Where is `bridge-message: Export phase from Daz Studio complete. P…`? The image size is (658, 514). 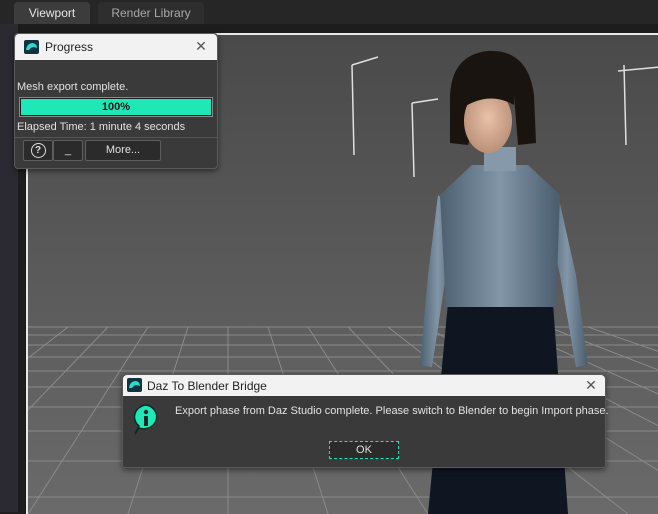 bridge-message: Export phase from Daz Studio complete. P… is located at coordinates (392, 411).